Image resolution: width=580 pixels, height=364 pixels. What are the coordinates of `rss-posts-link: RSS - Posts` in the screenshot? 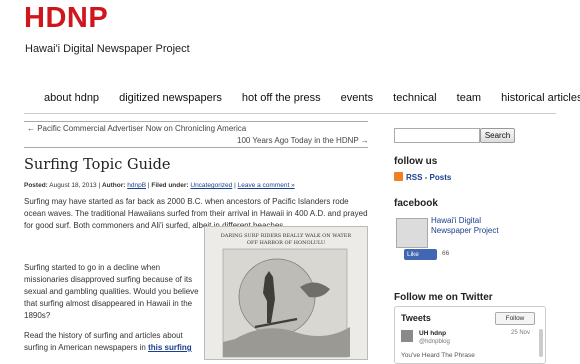 It's located at (422, 177).